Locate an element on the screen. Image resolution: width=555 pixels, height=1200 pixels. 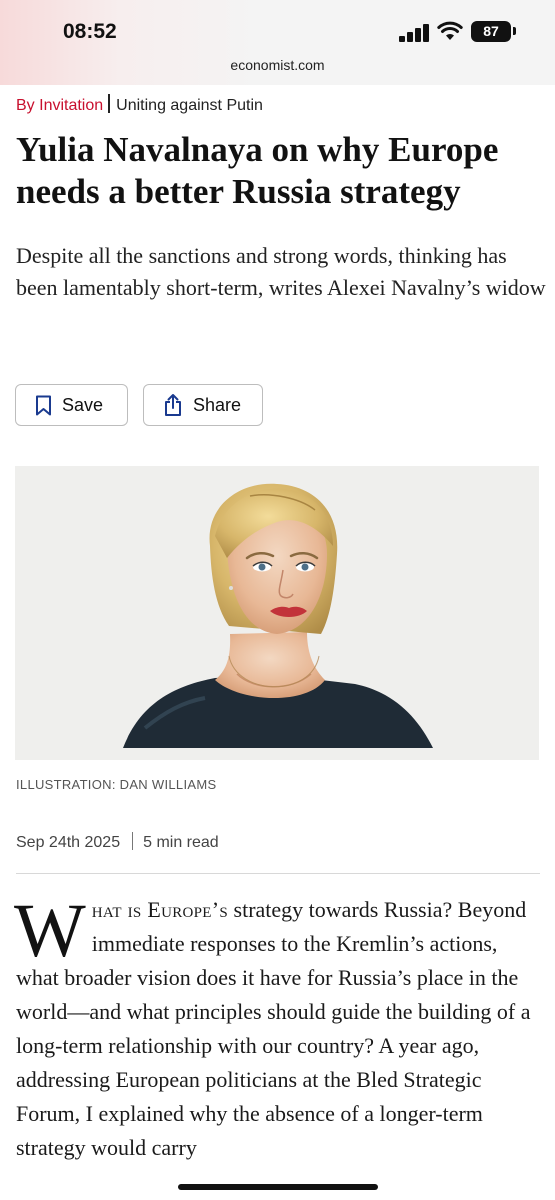
signal-icon is located at coordinates (415, 33).